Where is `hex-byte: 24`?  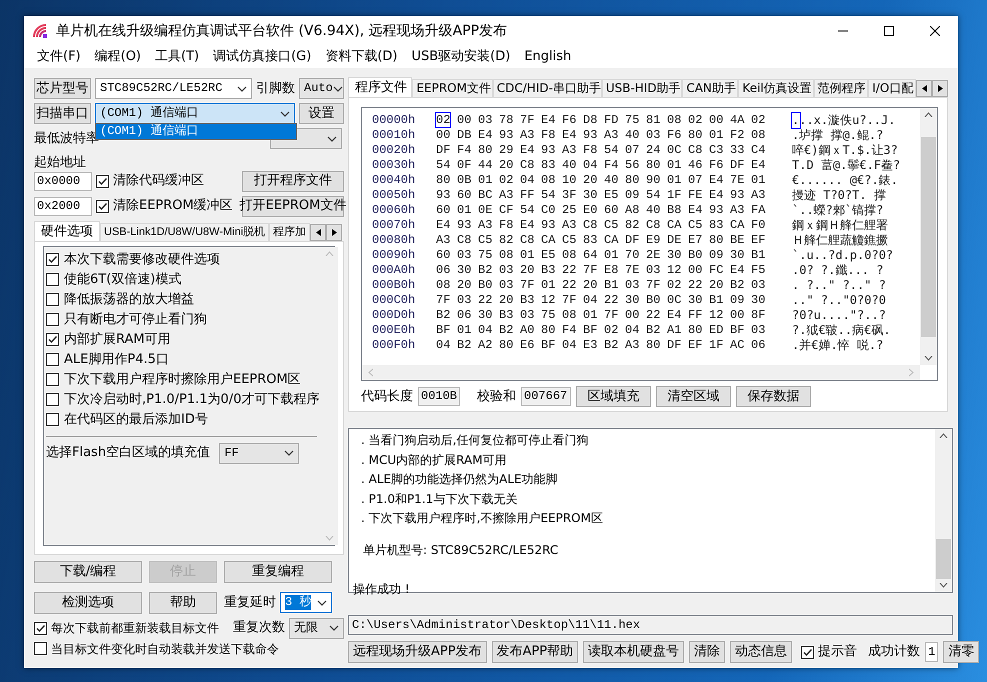 hex-byte: 24 is located at coordinates (653, 150).